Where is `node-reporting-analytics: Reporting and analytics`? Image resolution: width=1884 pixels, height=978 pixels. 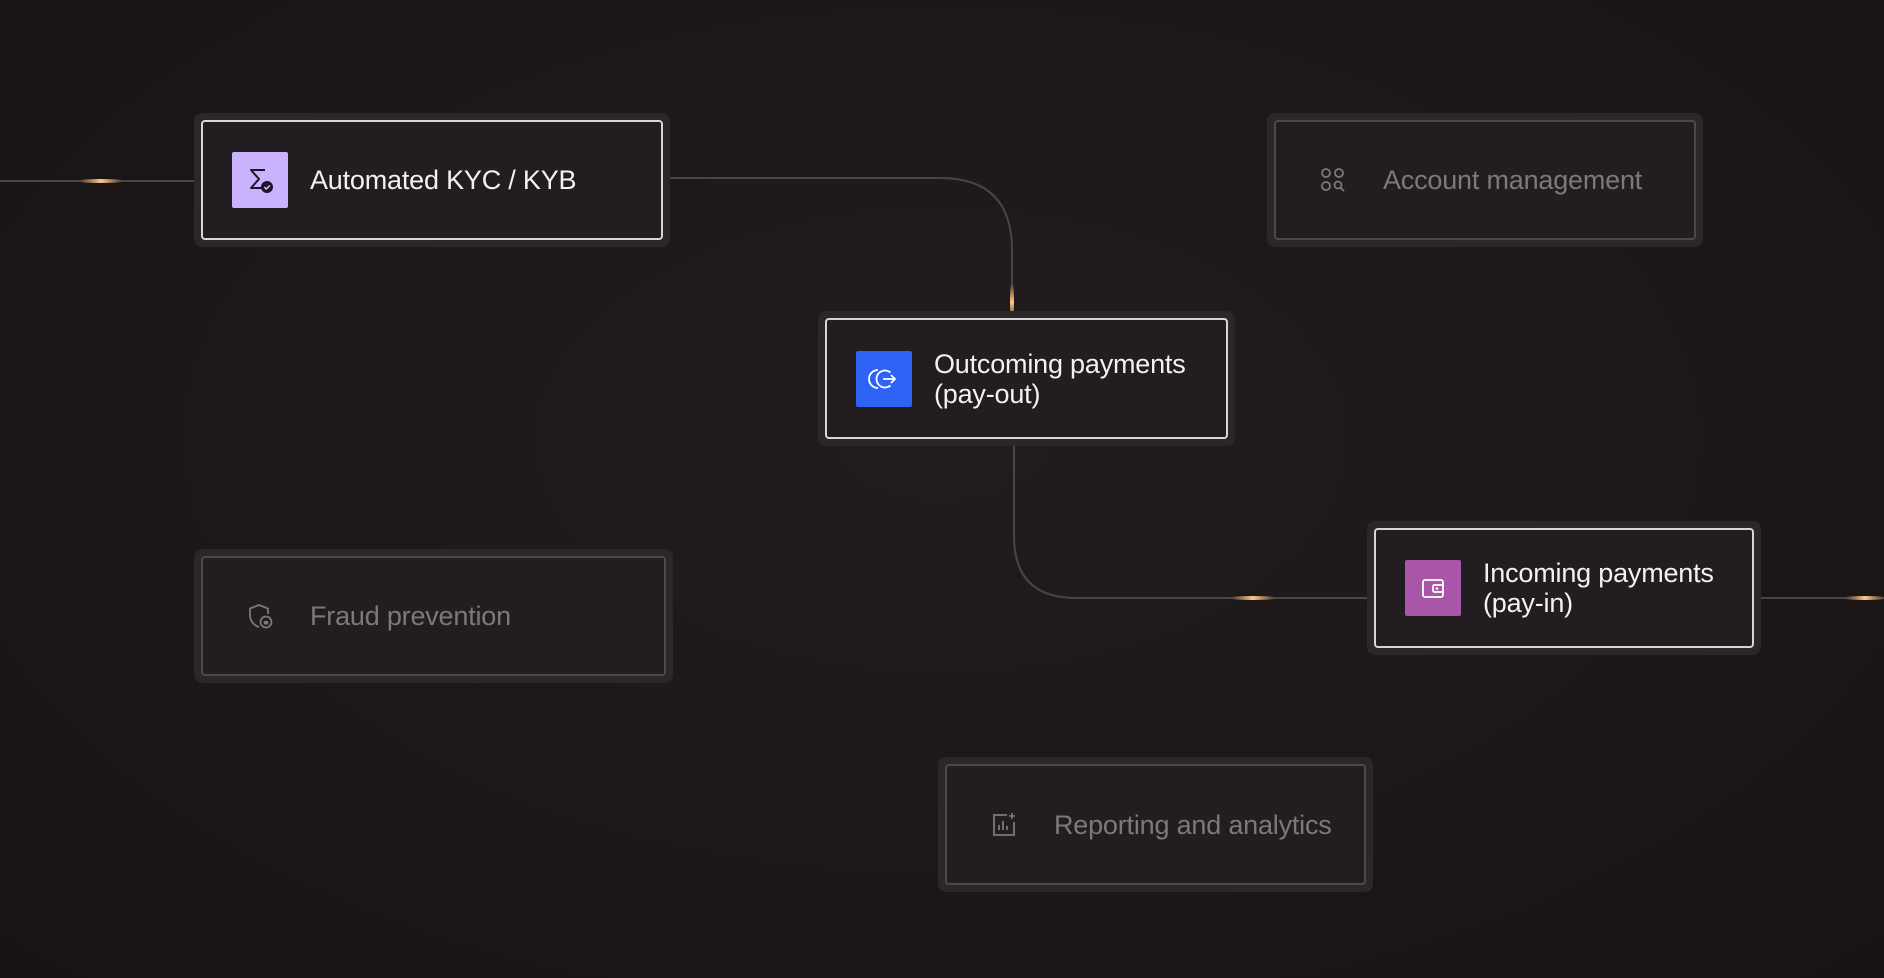
node-reporting-analytics: Reporting and analytics is located at coordinates (1155, 824).